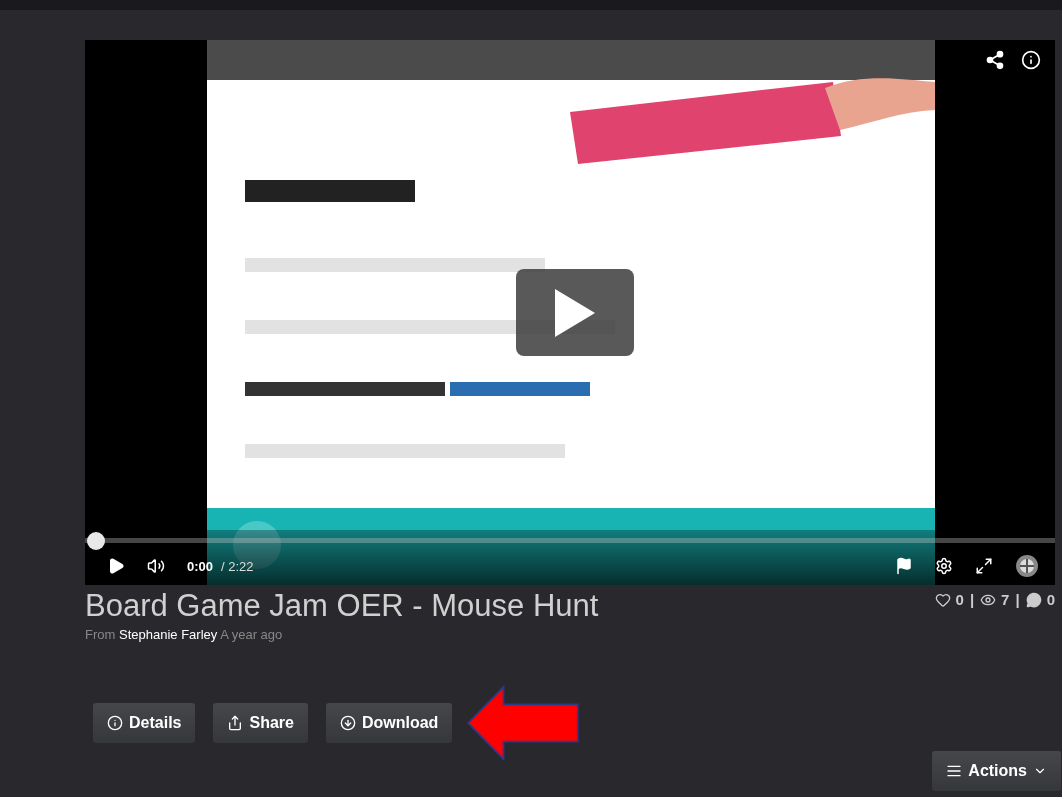  Describe the element at coordinates (251, 634) in the screenshot. I see `upload-time: A year ago` at that location.